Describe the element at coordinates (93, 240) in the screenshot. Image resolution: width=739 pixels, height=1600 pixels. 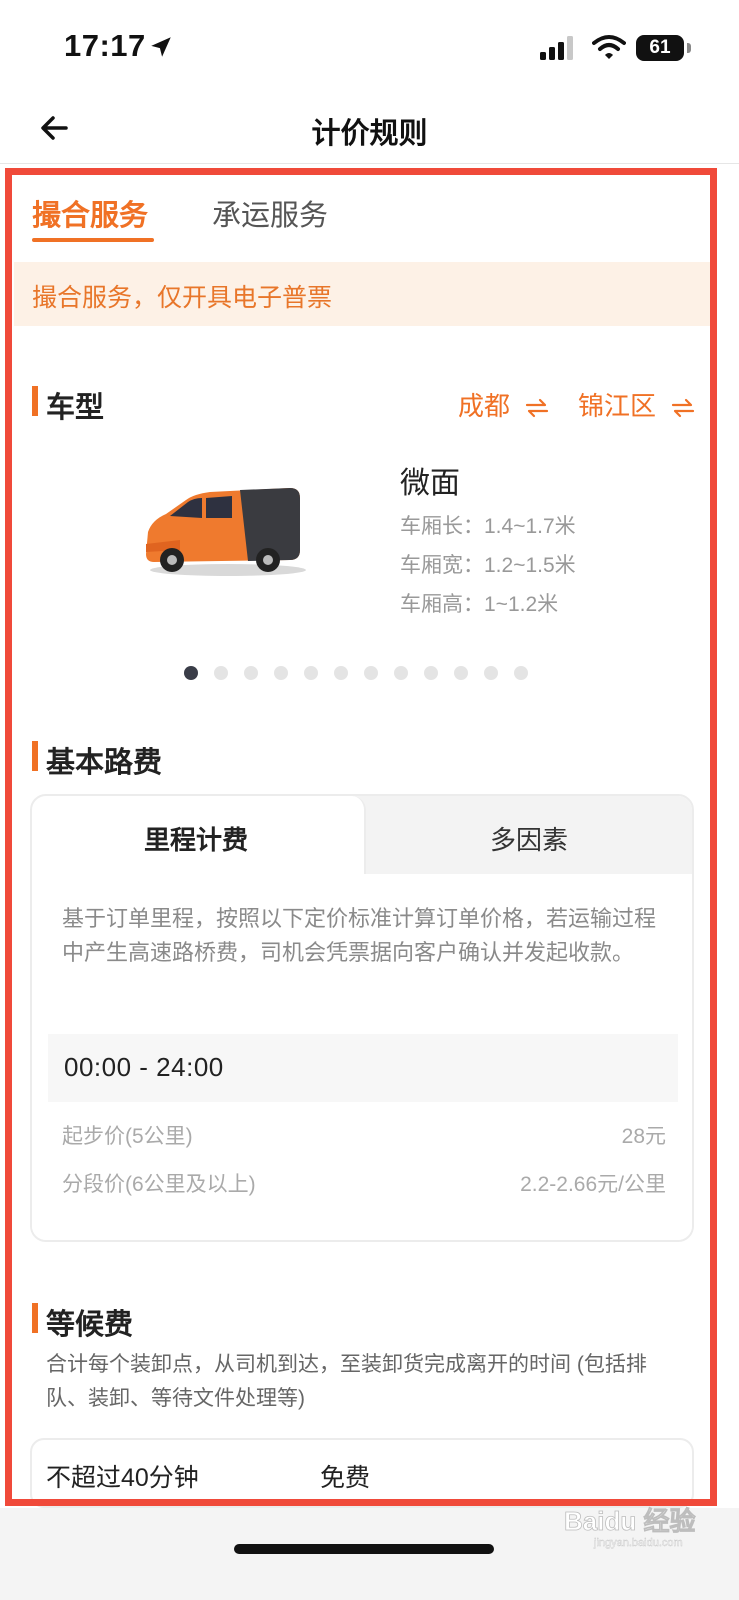
I see `active-tab-underline` at that location.